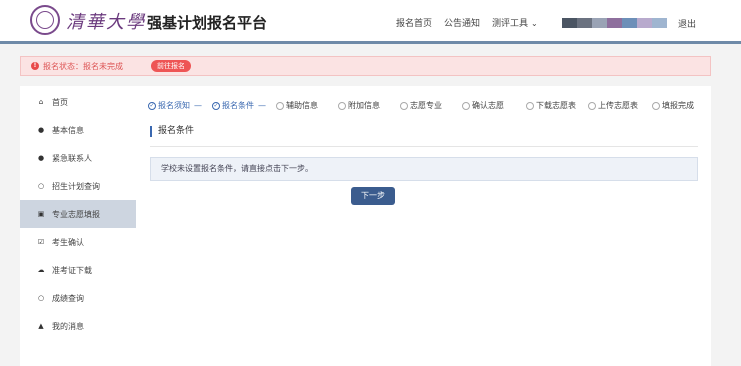 Image resolution: width=741 pixels, height=366 pixels. I want to click on step-additional-info: 附加信息, so click(359, 105).